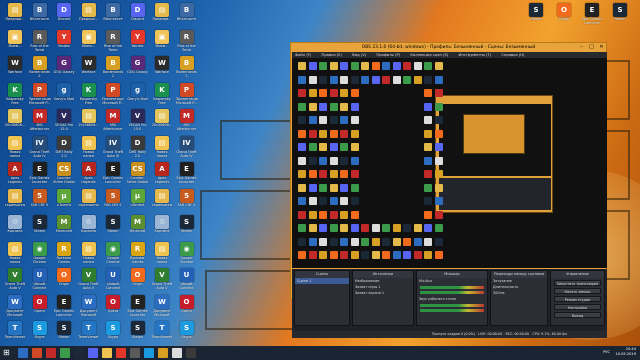 This screenshot has width=640, height=360. I want to click on menu-scene-collection: Коллекция сцен (S), so click(429, 55).